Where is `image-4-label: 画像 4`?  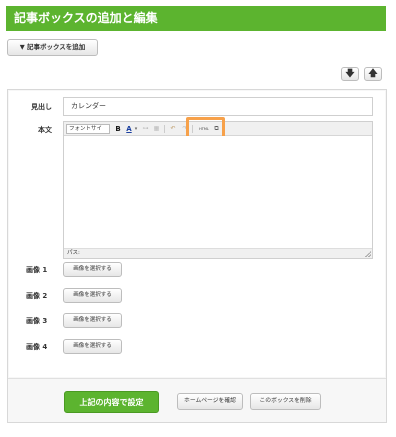 image-4-label: 画像 4 is located at coordinates (37, 347).